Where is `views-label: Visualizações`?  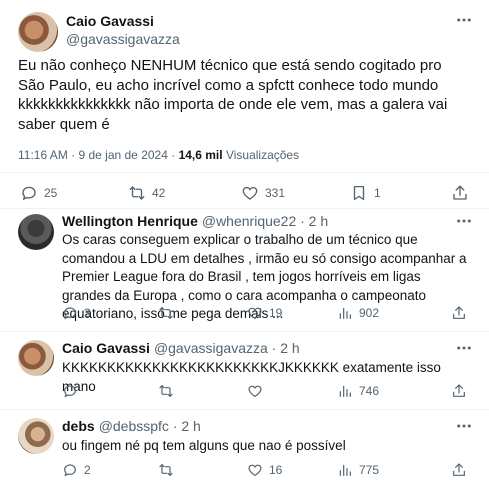
views-label: Visualizações is located at coordinates (262, 155).